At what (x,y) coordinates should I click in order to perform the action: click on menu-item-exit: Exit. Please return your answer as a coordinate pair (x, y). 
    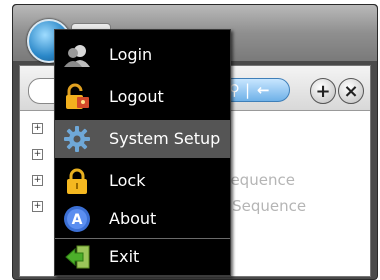
    Looking at the image, I should click on (142, 257).